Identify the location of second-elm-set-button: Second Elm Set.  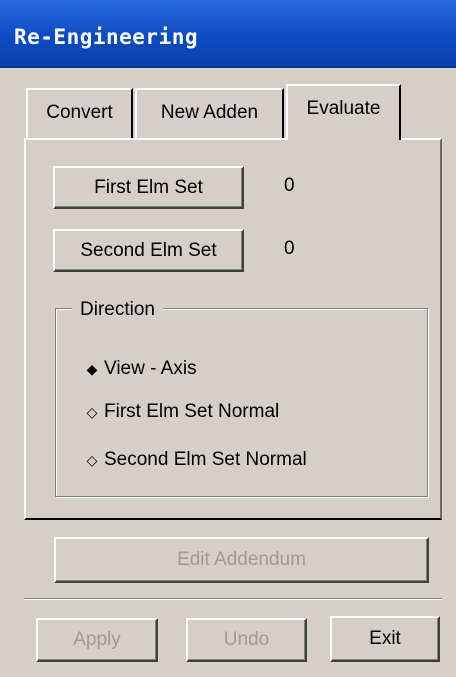
(148, 250).